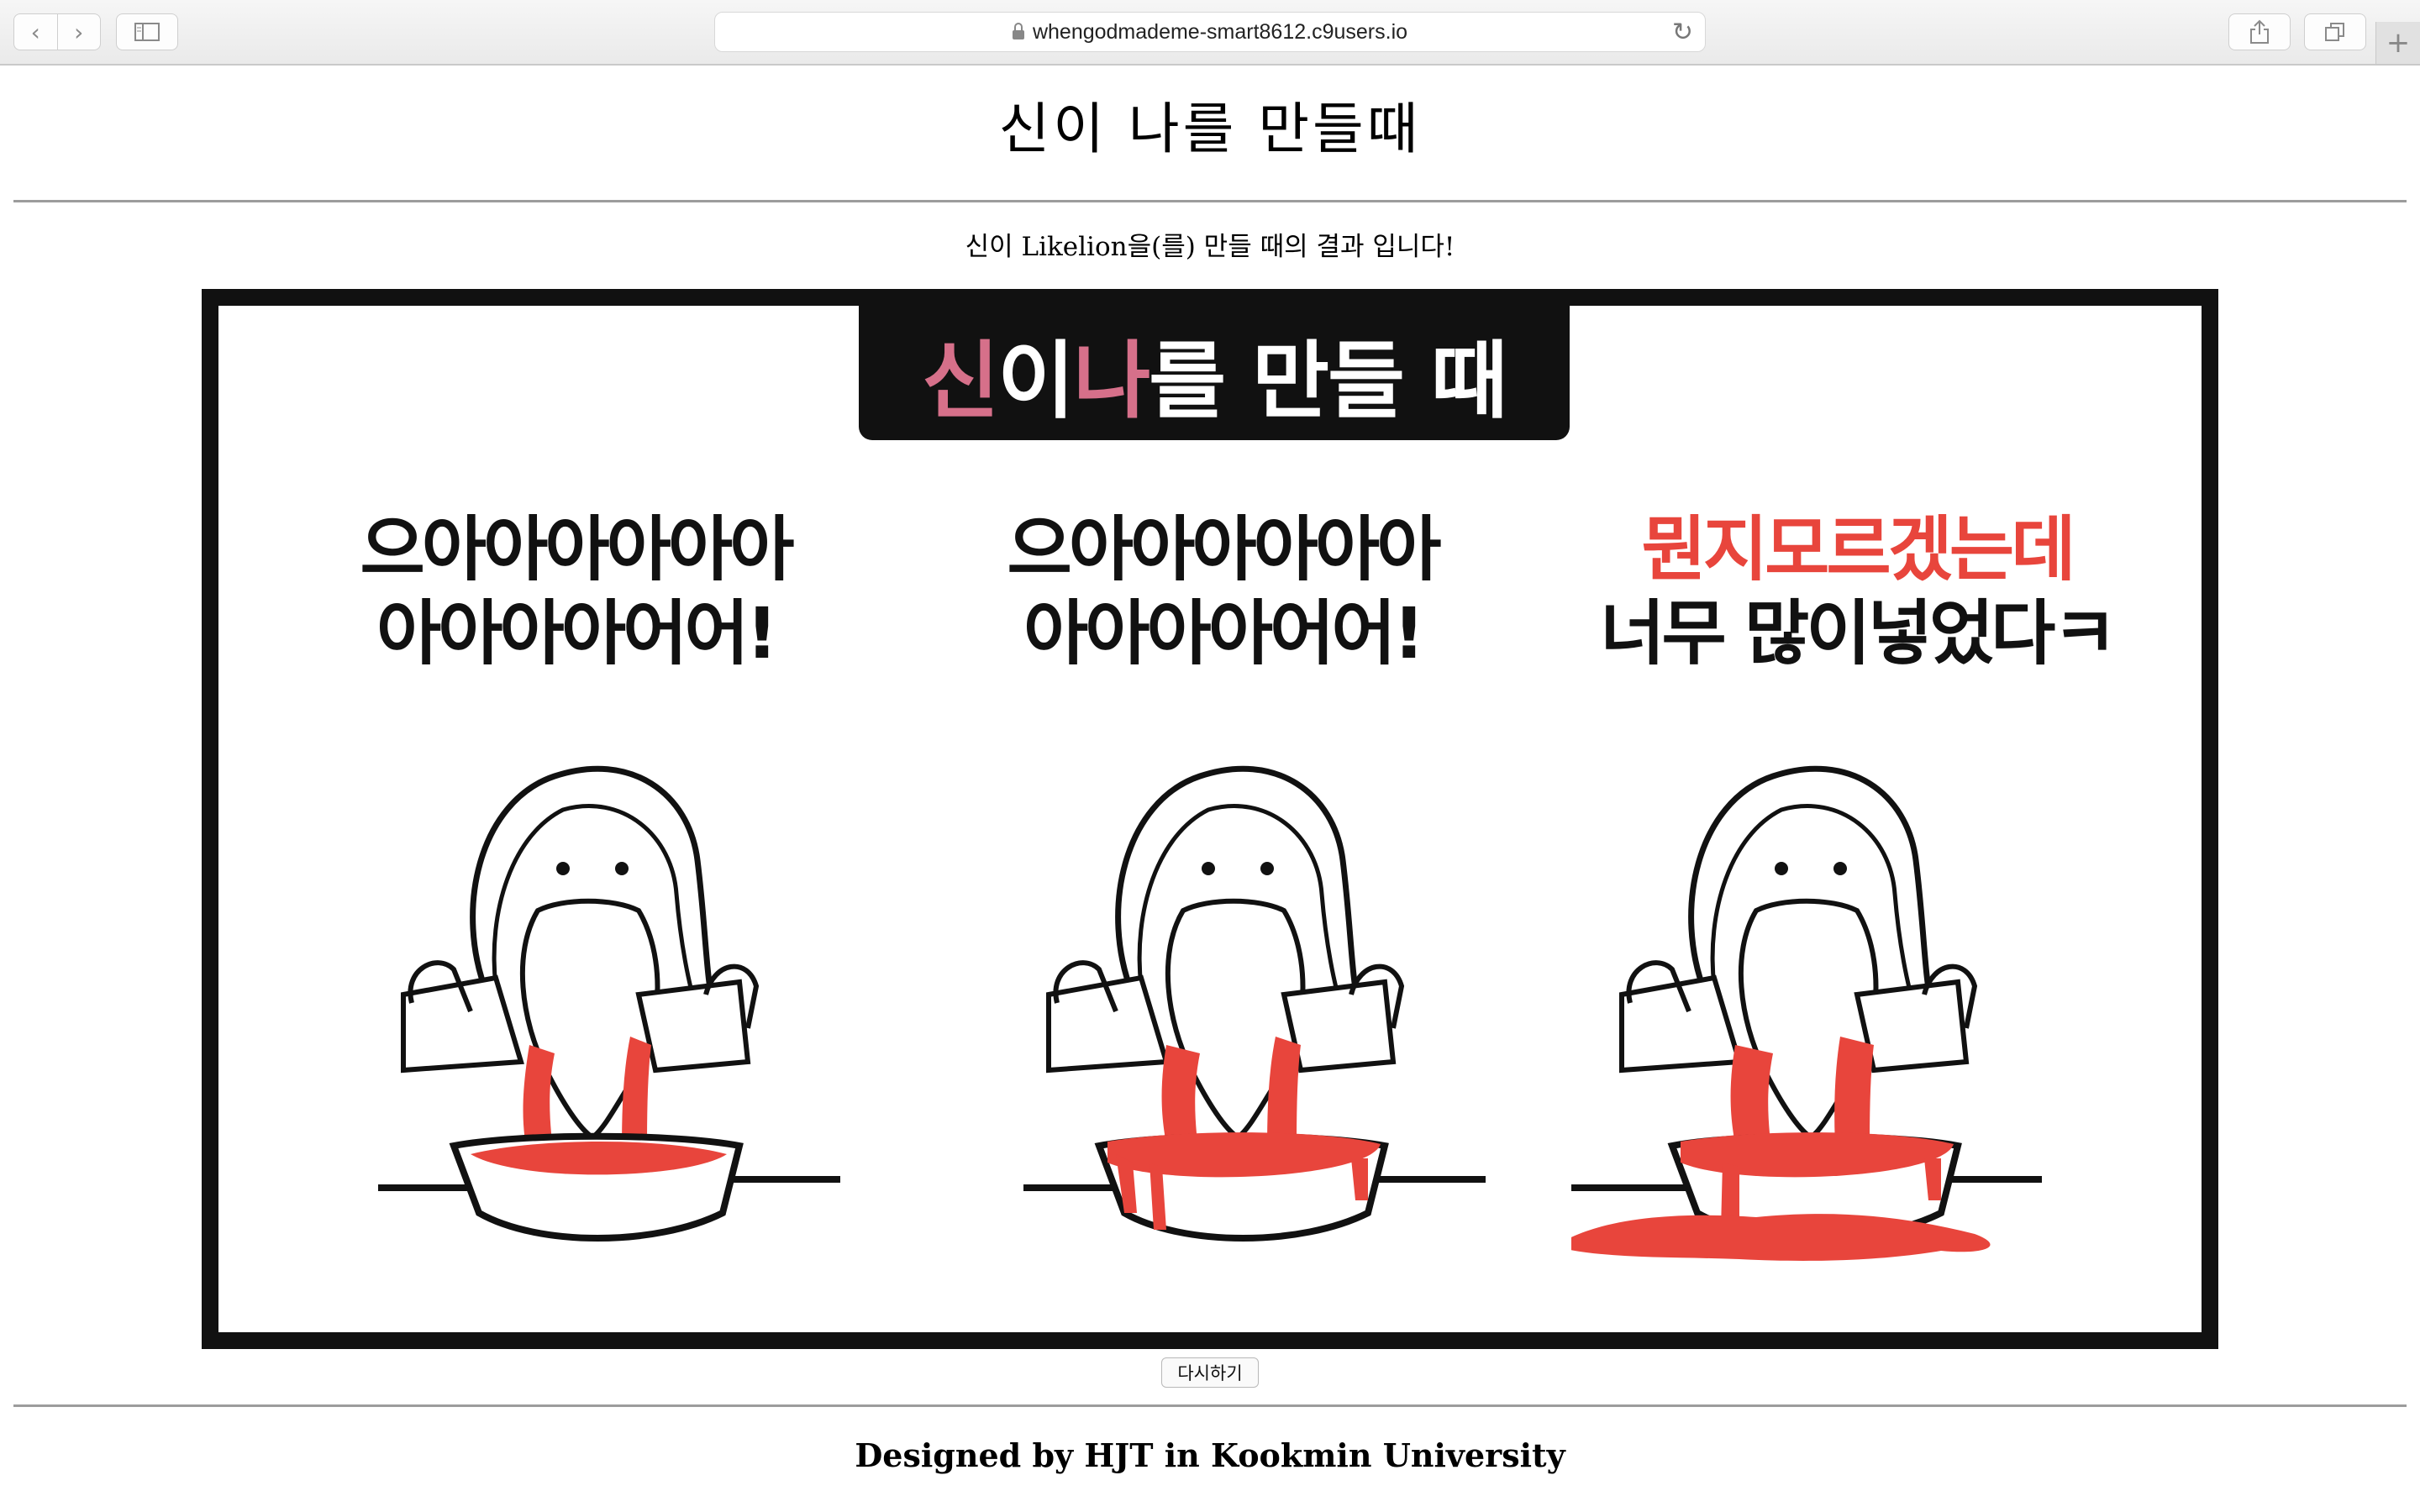 This screenshot has width=2420, height=1512. I want to click on footer-credit: Designed by HJT in Kookmin University, so click(1210, 1455).